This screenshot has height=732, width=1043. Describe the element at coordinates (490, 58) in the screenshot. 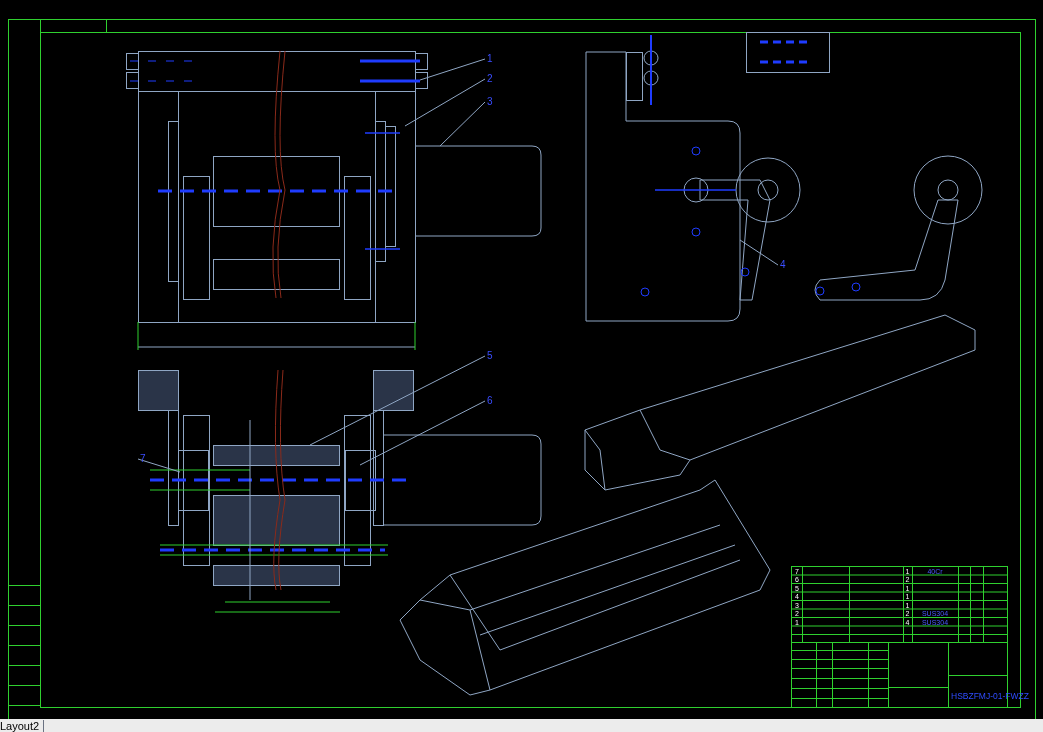

I see `balloon-number: 1` at that location.